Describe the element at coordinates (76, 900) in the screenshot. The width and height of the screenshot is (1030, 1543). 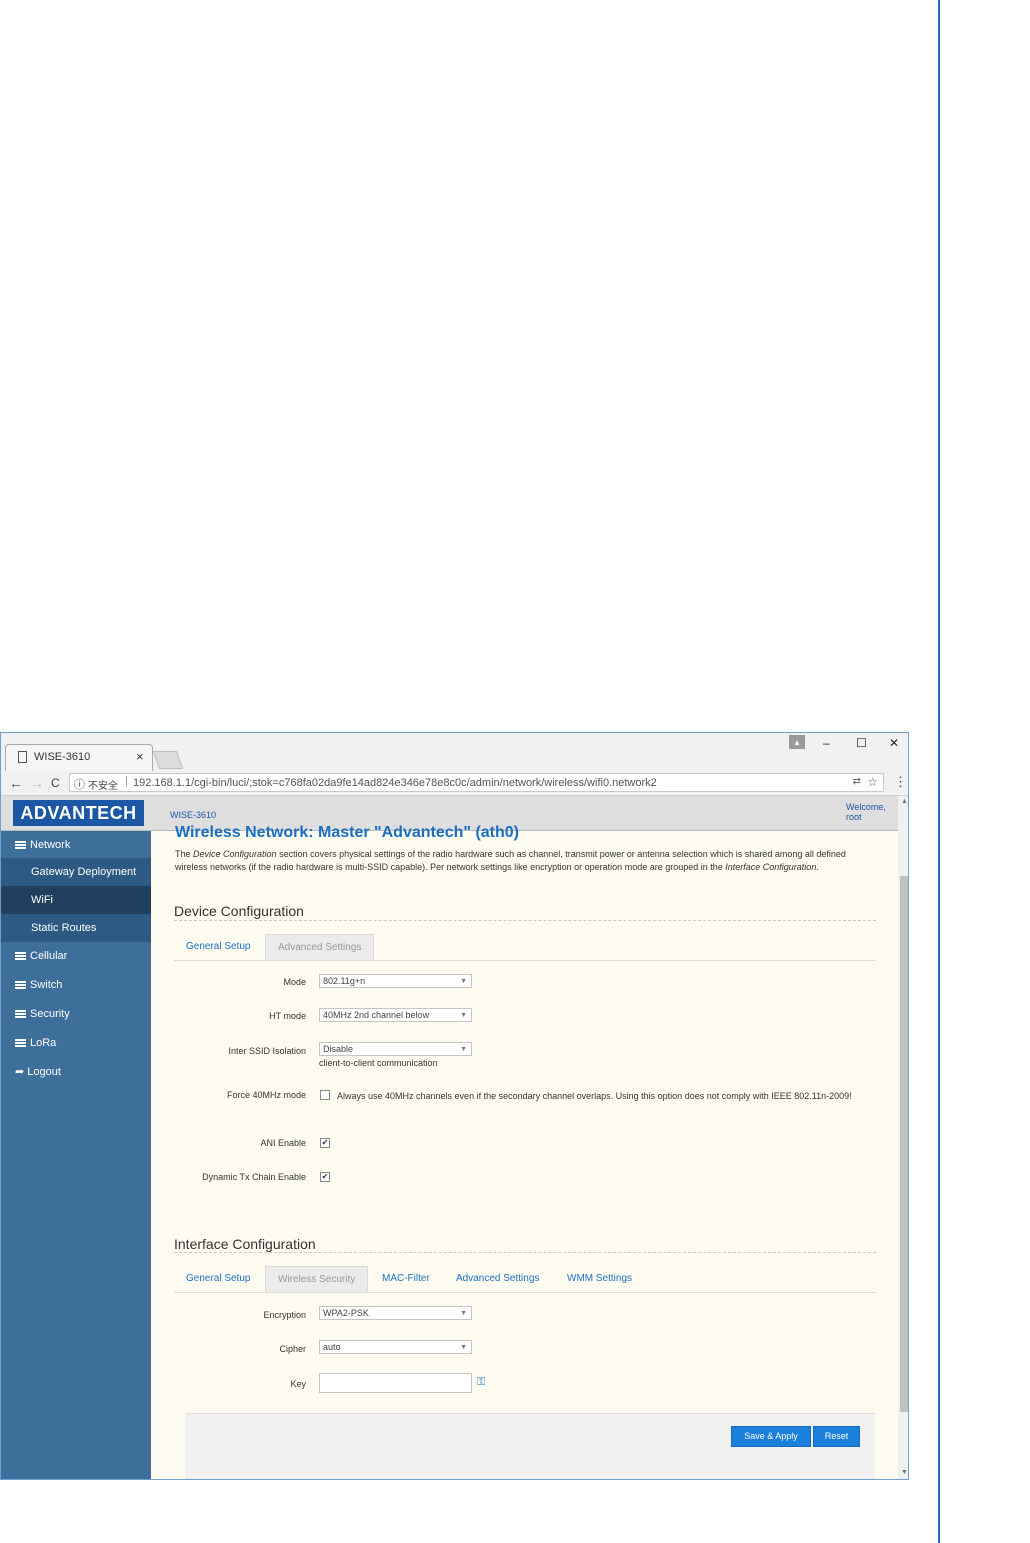
I see `sidebar-item-wifi: WiFi` at that location.